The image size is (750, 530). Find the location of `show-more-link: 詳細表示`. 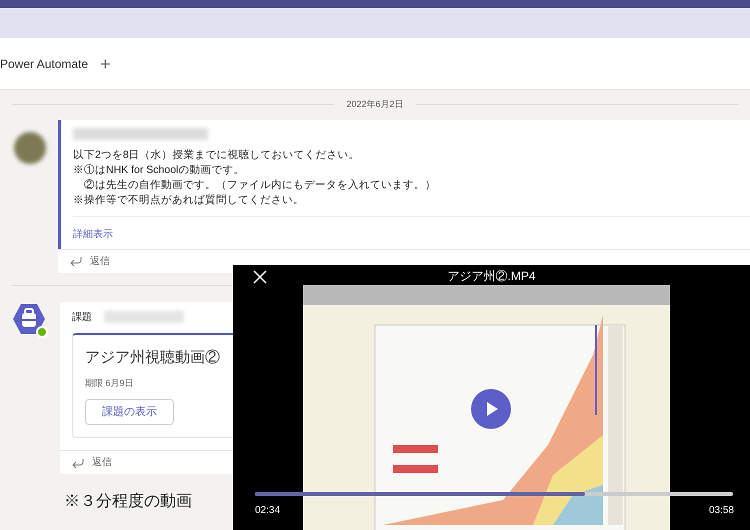

show-more-link: 詳細表示 is located at coordinates (93, 234).